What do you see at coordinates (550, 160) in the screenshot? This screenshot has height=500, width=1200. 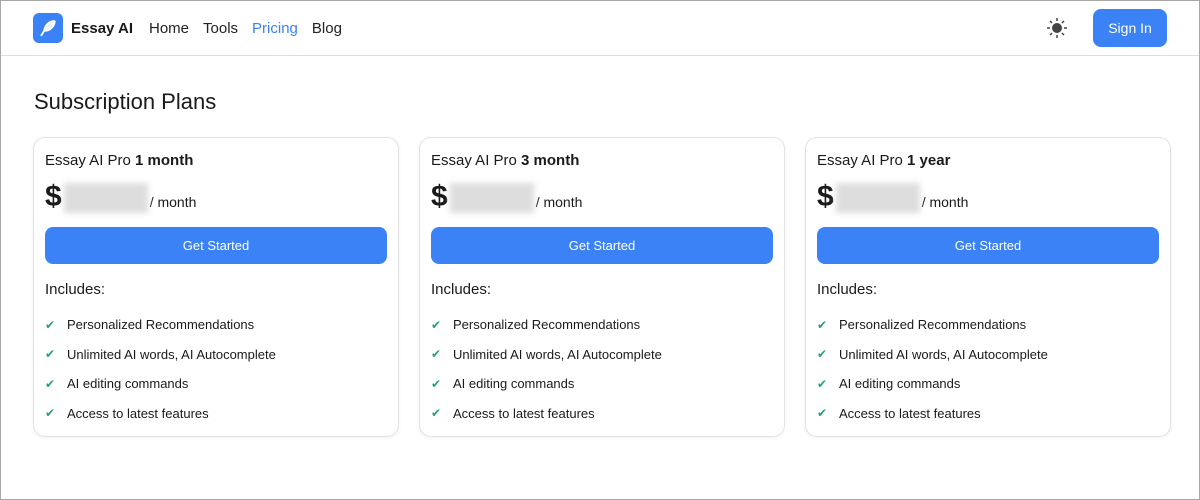 I see `plan-term: 3 month` at bounding box center [550, 160].